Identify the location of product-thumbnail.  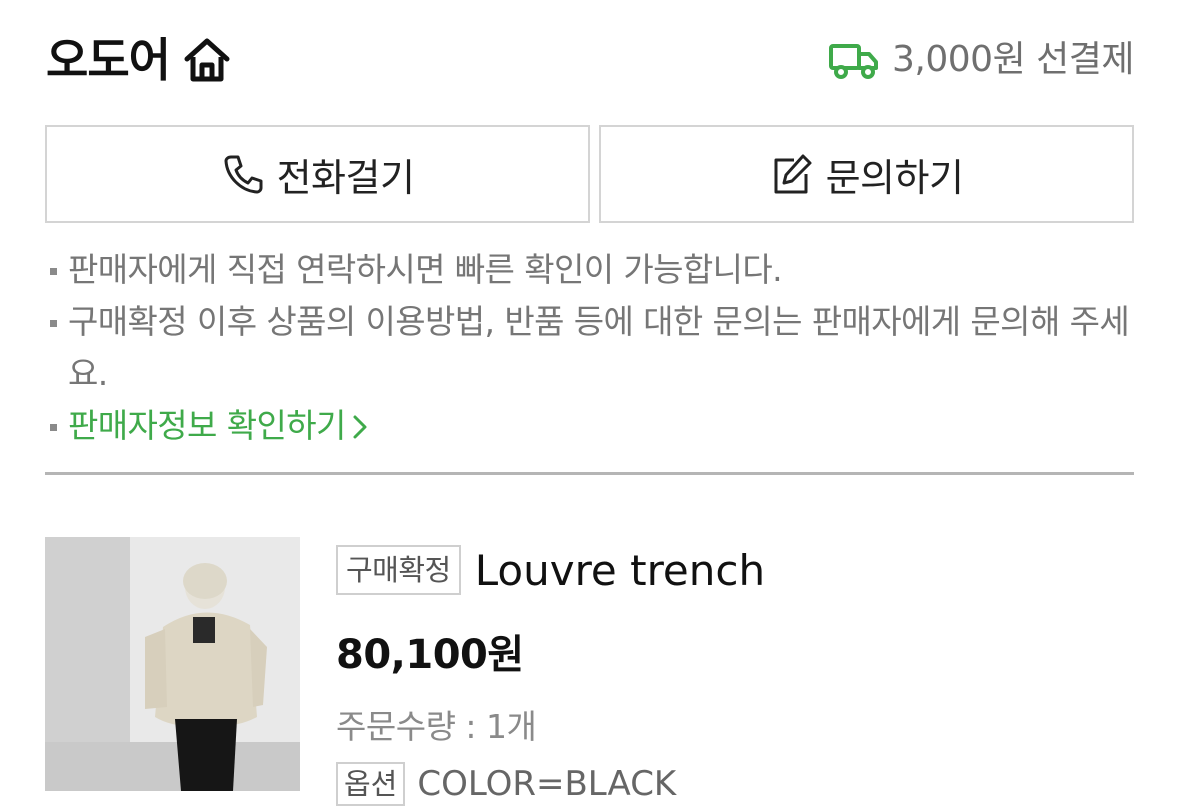
(172, 664).